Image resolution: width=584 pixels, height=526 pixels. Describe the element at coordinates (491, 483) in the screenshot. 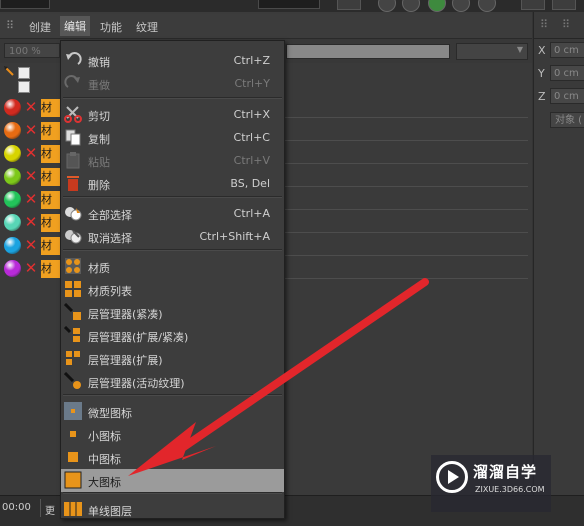

I see `watermark: 溜溜自学 ZIXUE.3D66.COM` at that location.